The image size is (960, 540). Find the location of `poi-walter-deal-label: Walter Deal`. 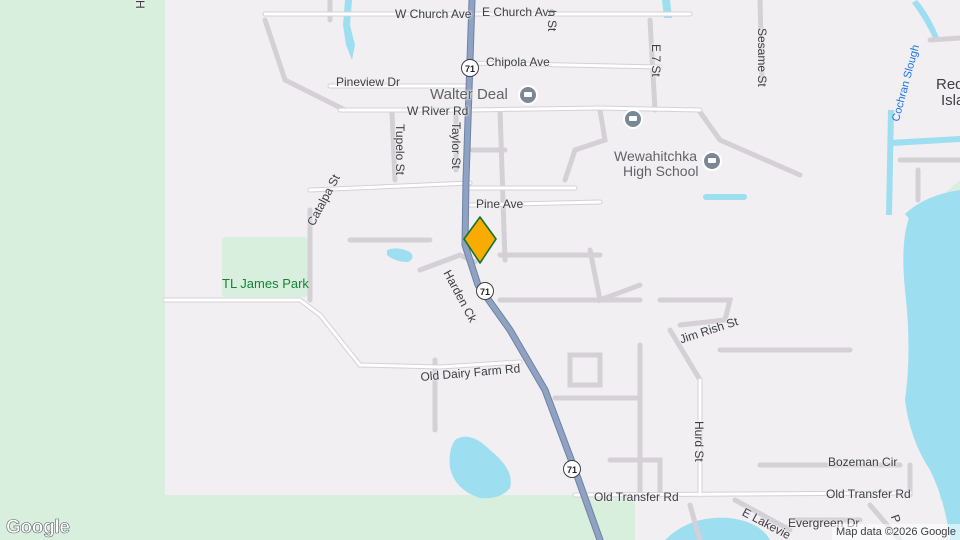

poi-walter-deal-label: Walter Deal is located at coordinates (469, 94).